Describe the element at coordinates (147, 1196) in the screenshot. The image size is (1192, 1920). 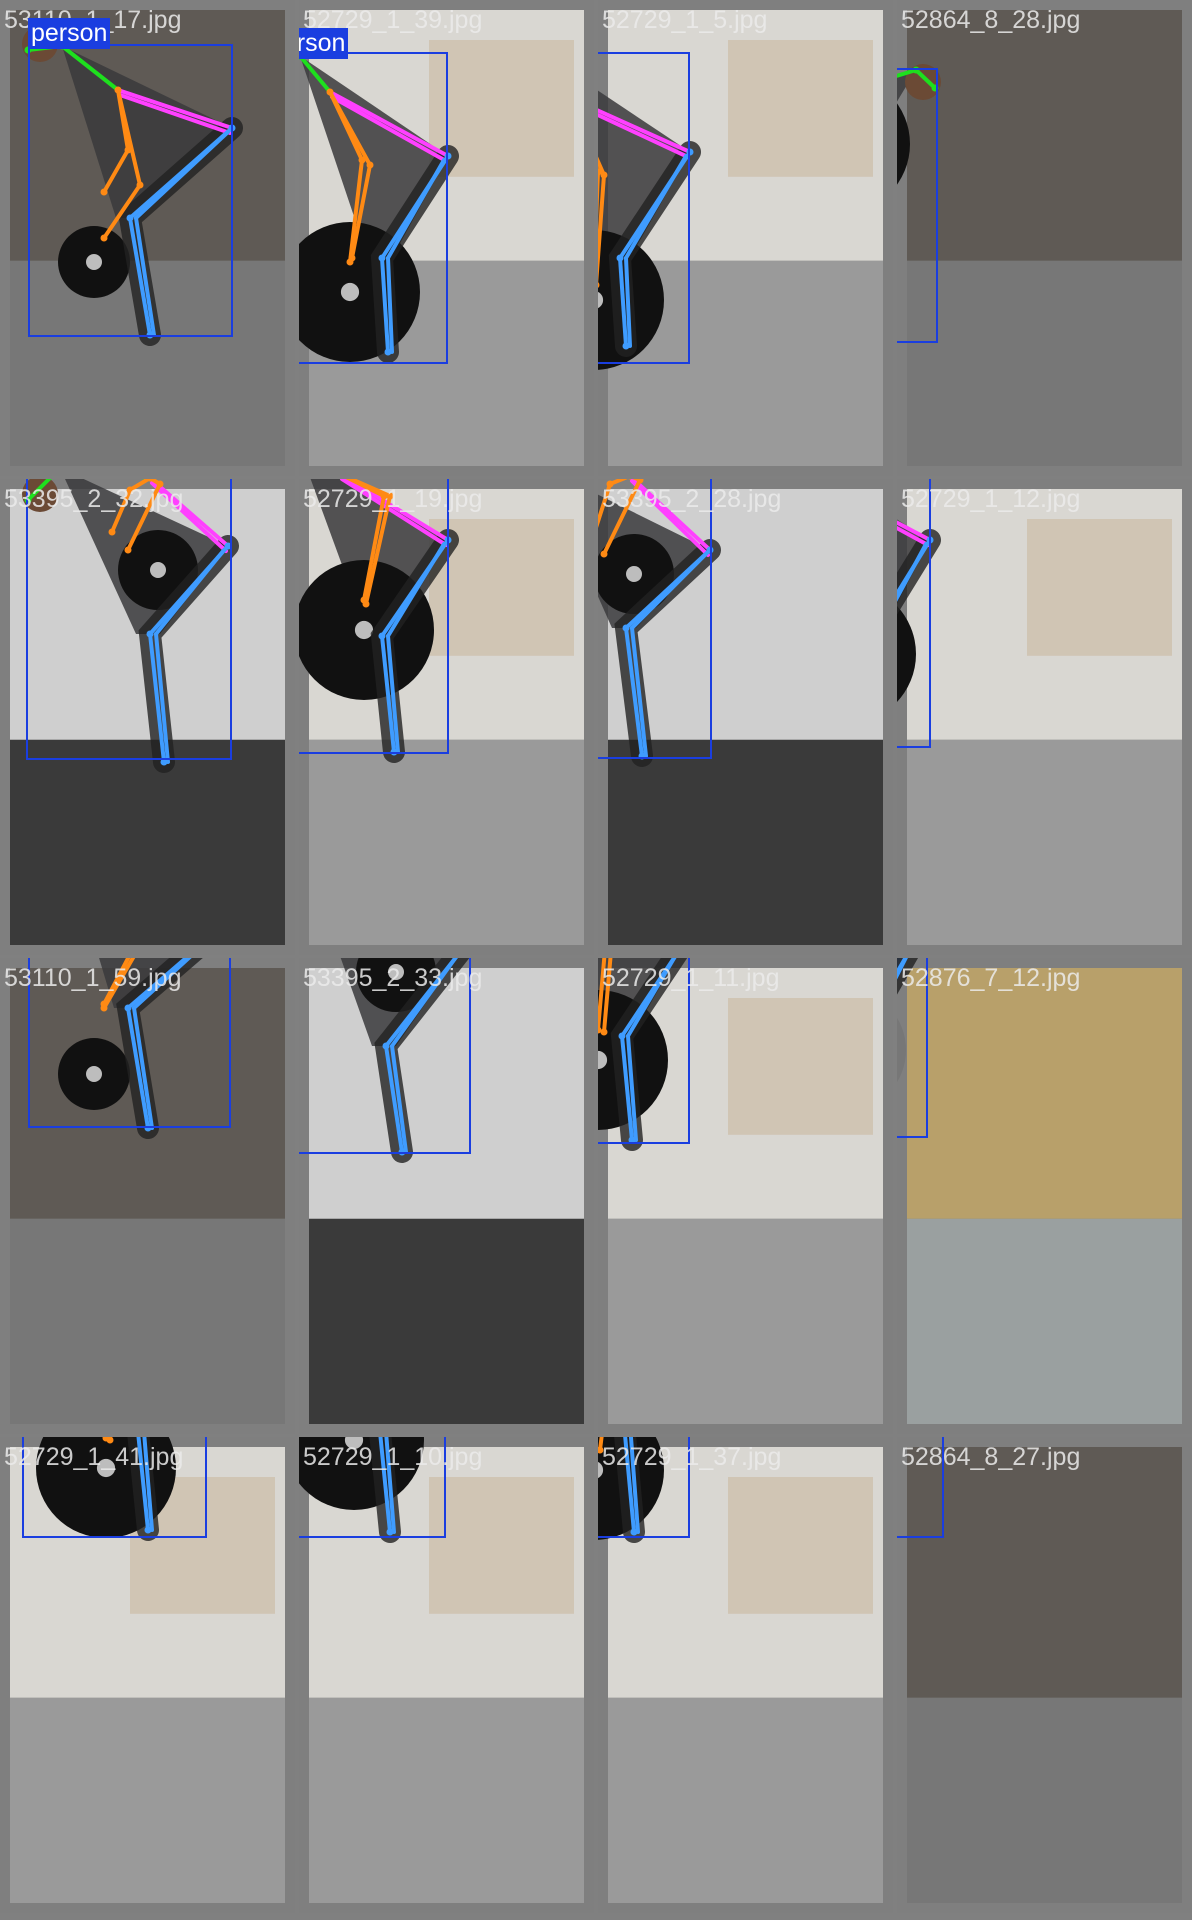
I see `result-tile: 53110_1_59.jpgperson` at that location.